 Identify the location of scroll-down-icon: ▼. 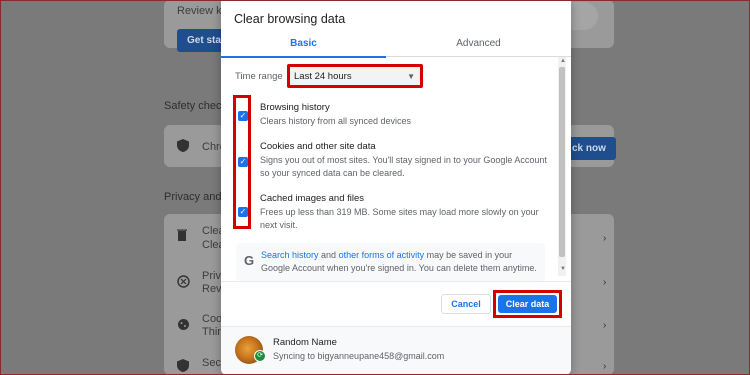
(563, 269).